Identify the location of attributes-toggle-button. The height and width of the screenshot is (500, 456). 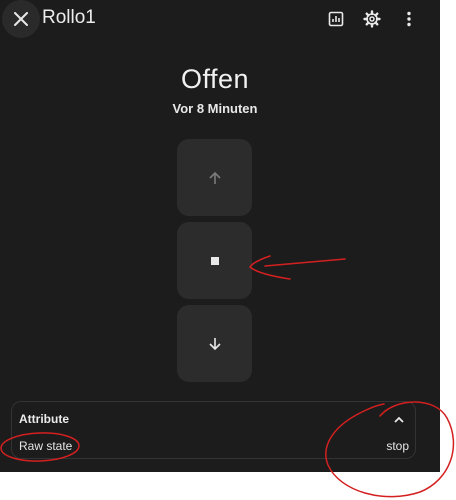
(399, 420).